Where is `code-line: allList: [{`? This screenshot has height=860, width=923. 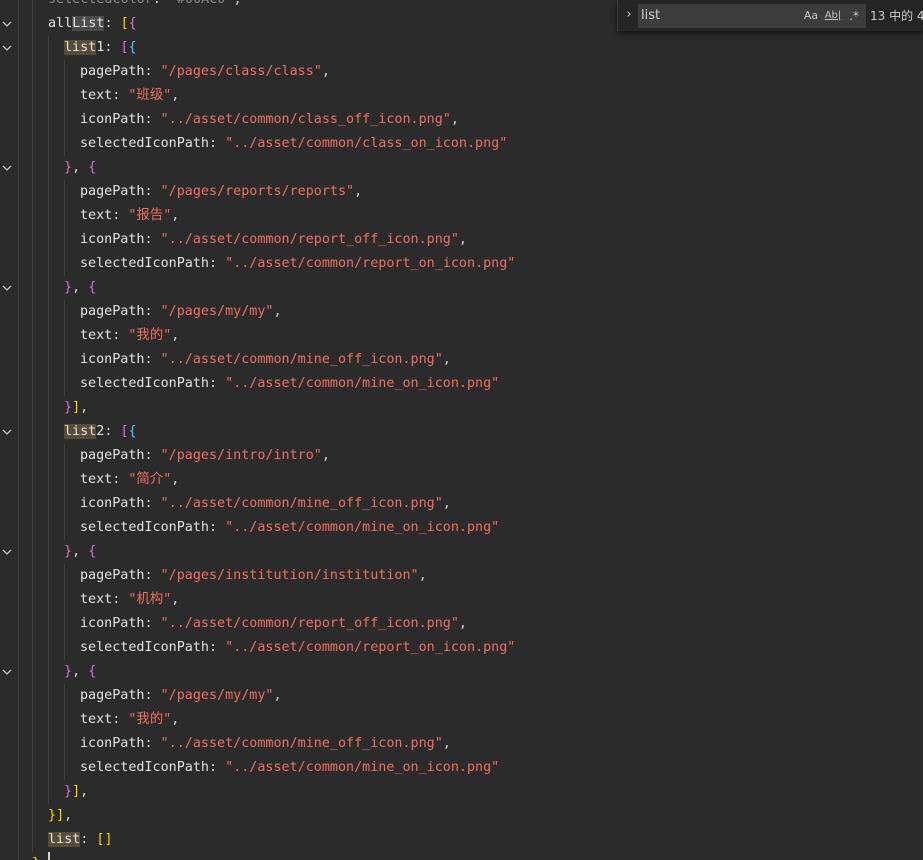
code-line: allList: [{ is located at coordinates (92, 24).